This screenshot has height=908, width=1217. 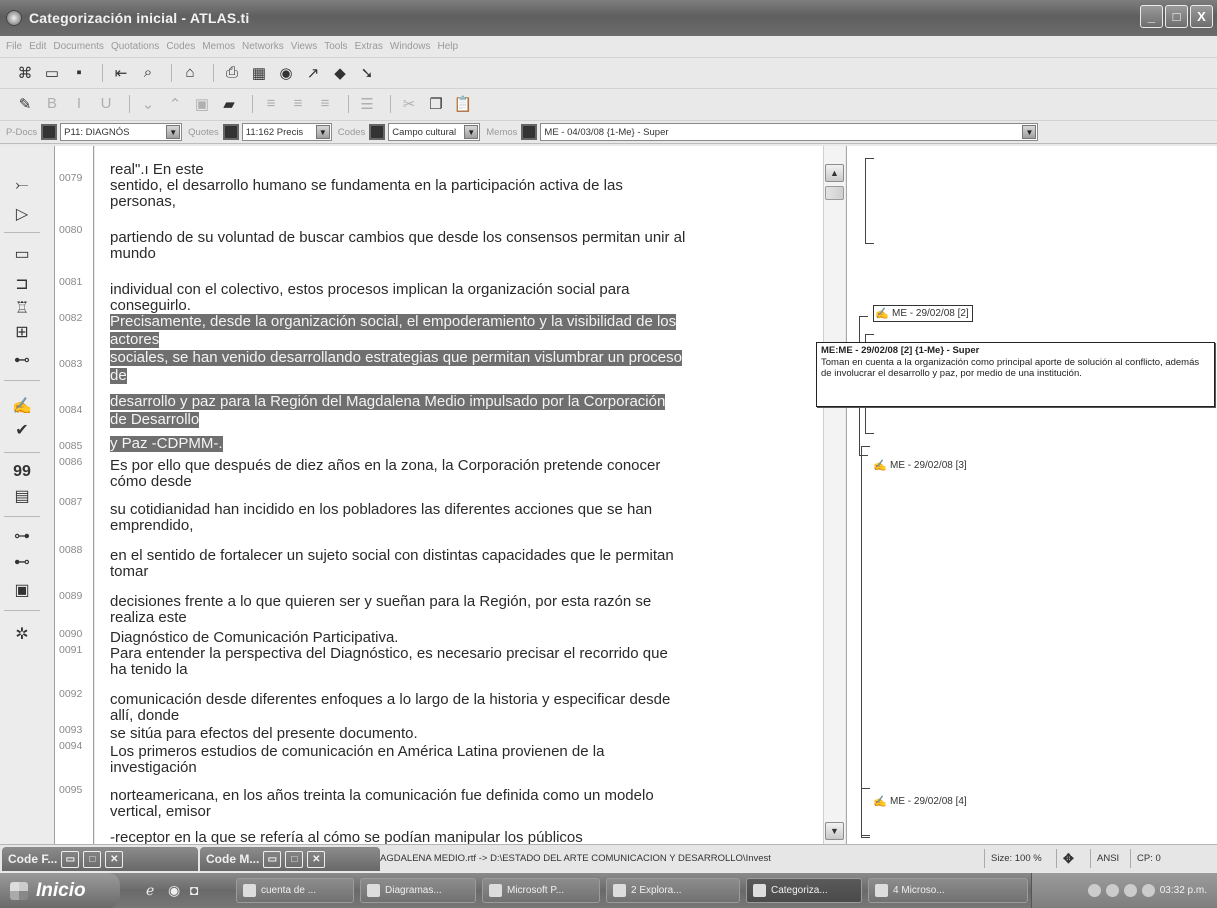 What do you see at coordinates (202, 104) in the screenshot?
I see `image-icon: ▣` at bounding box center [202, 104].